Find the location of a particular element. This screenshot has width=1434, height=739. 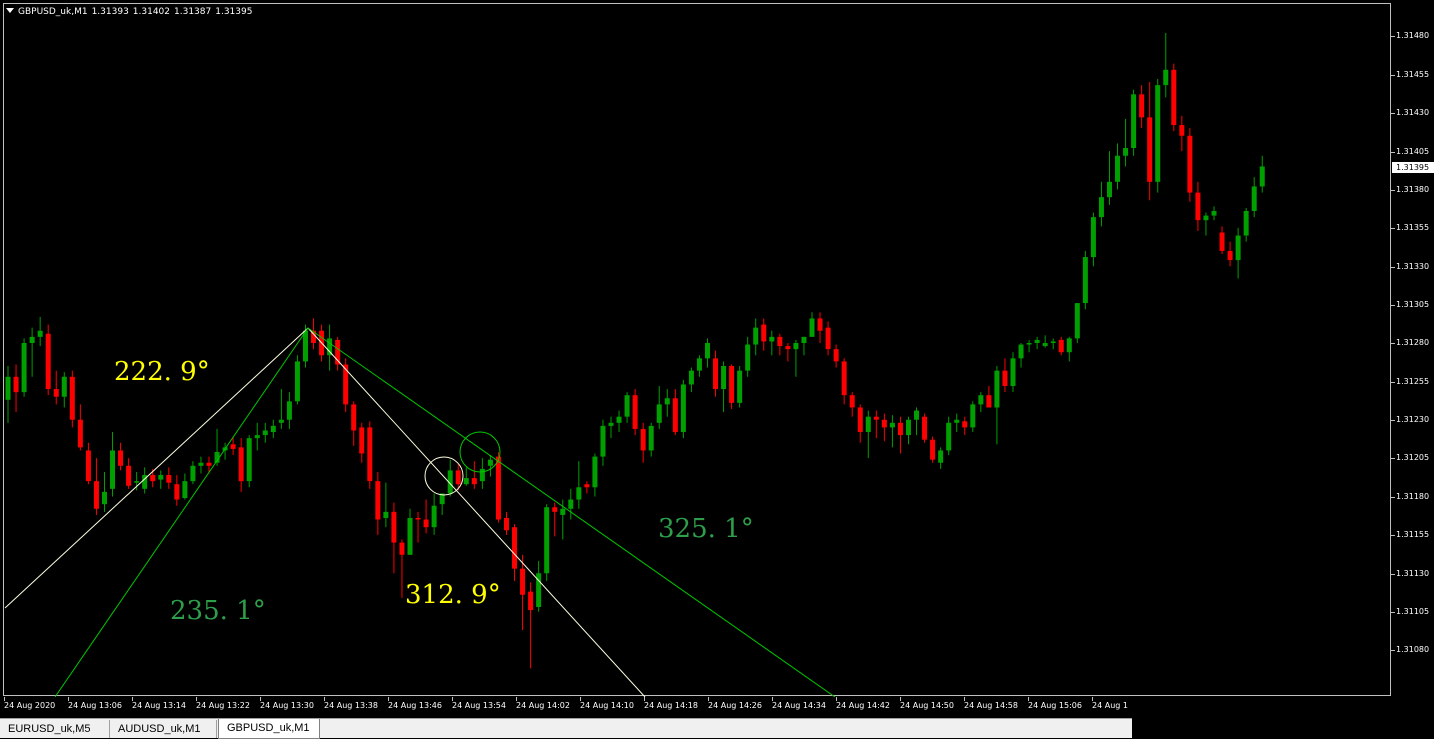

dropdown-triangle-icon is located at coordinates (10, 10).